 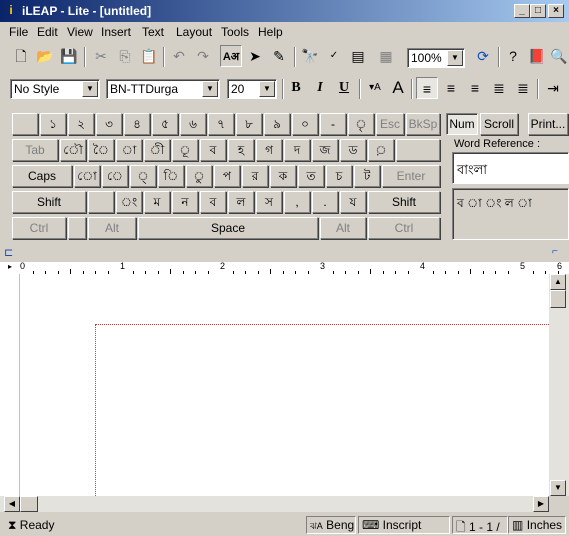 I want to click on text-mode-icon: Aअ, so click(x=231, y=56).